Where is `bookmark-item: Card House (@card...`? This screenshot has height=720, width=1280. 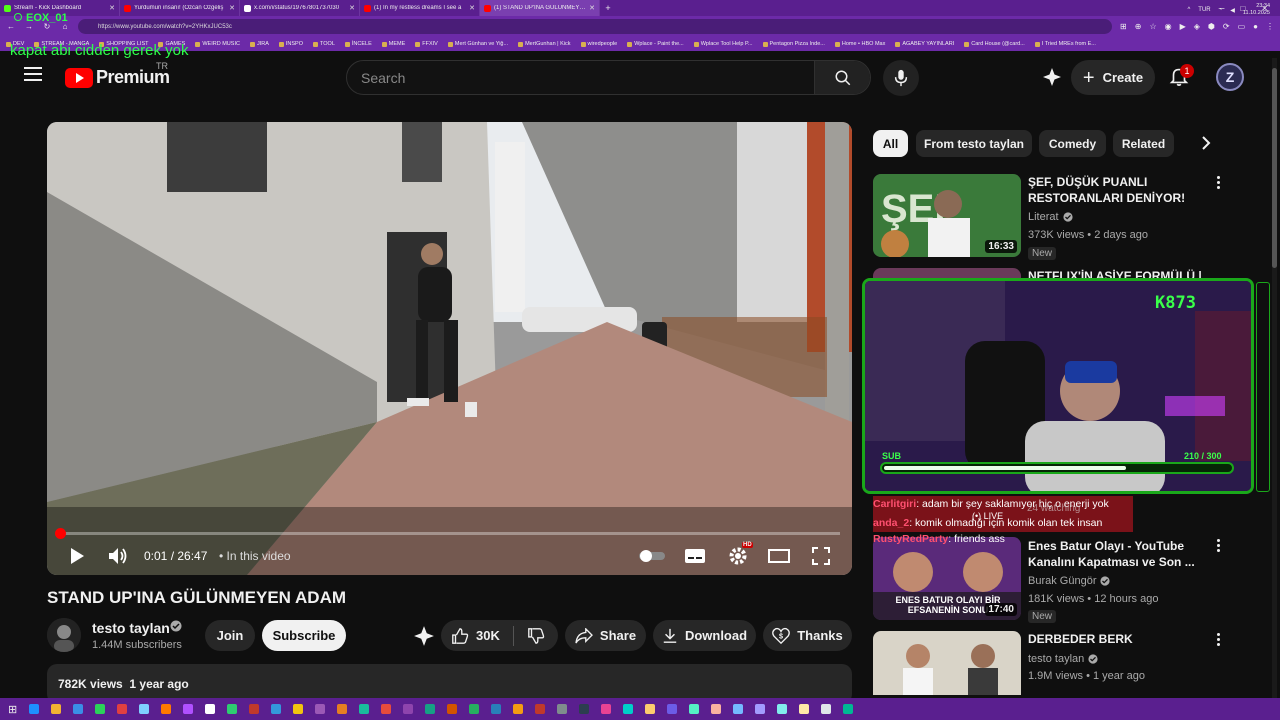
bookmark-item: Card House (@card... is located at coordinates (994, 44).